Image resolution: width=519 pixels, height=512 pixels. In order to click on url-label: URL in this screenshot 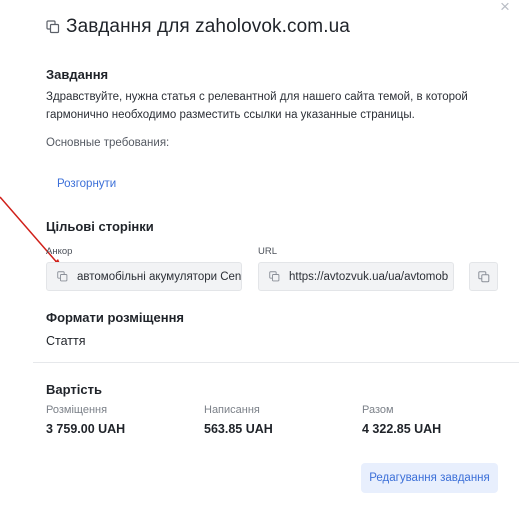, I will do `click(268, 251)`.